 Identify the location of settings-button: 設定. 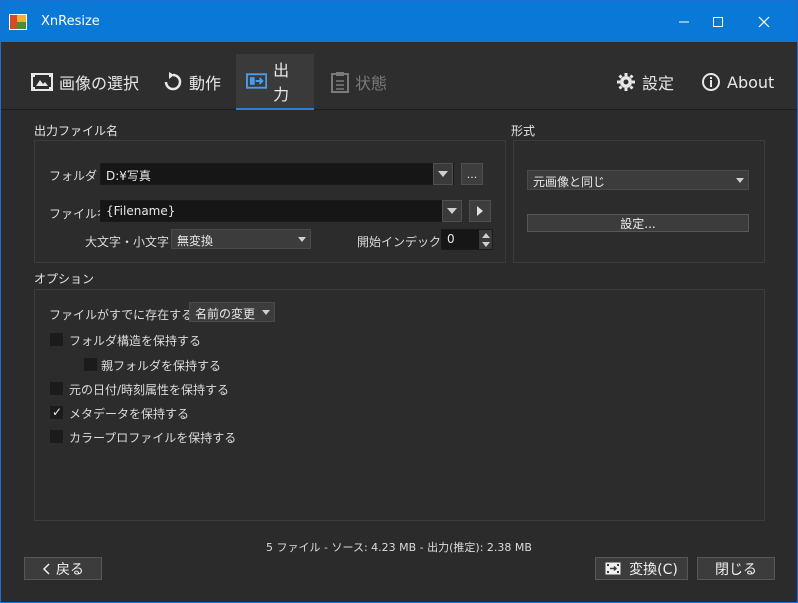
(645, 82).